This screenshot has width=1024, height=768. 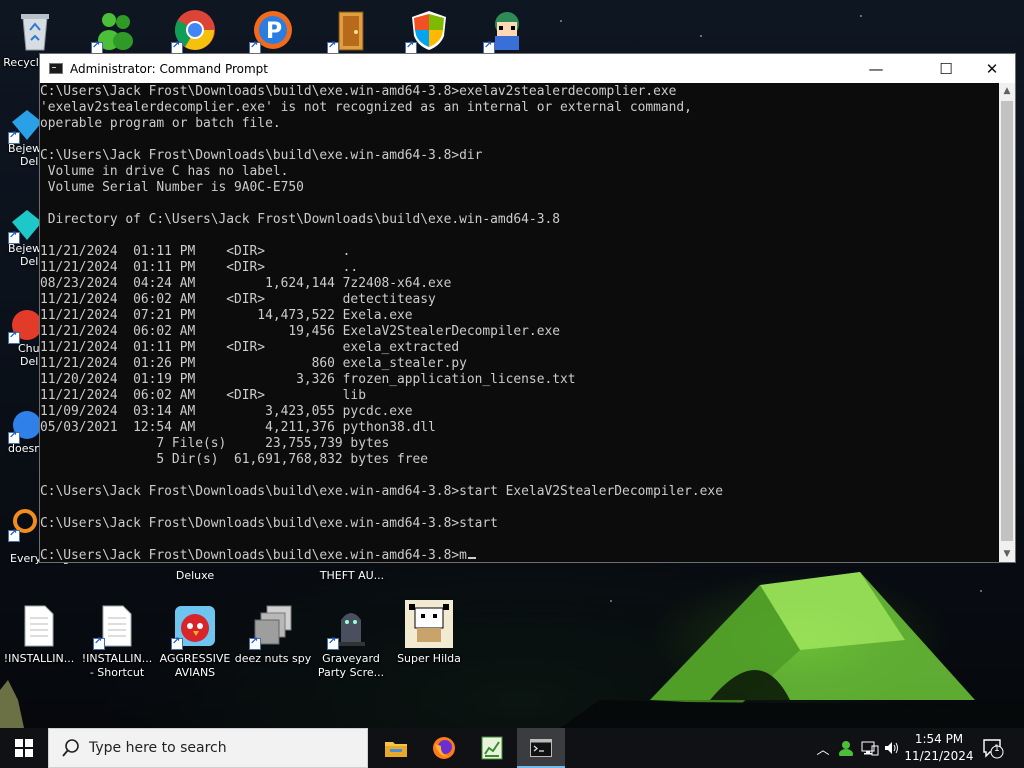 What do you see at coordinates (117, 665) in the screenshot?
I see `desktop-icon-label: !INSTALLIN... - Shortcut` at bounding box center [117, 665].